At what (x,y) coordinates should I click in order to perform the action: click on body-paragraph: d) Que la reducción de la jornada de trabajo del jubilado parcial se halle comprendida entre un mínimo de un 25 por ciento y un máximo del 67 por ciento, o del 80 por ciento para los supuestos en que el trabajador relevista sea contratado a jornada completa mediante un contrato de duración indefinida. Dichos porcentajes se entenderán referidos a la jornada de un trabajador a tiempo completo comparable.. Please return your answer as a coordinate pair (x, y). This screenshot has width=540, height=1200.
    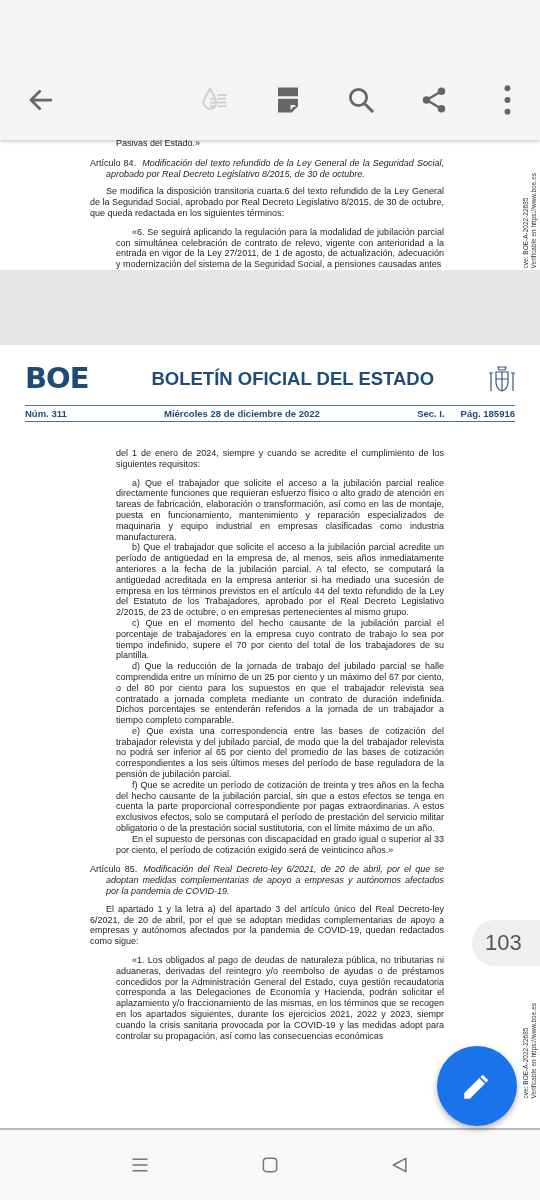
    Looking at the image, I should click on (280, 693).